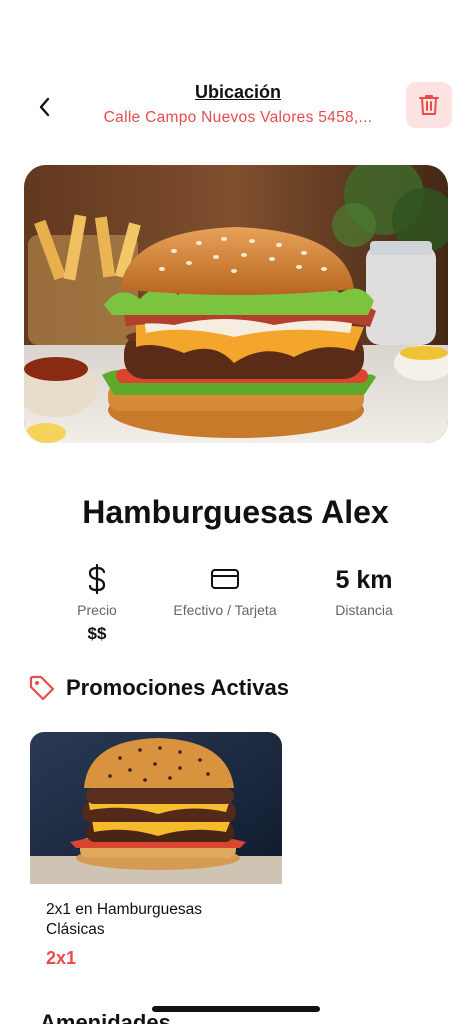  Describe the element at coordinates (364, 610) in the screenshot. I see `distance-label: Distancia` at that location.